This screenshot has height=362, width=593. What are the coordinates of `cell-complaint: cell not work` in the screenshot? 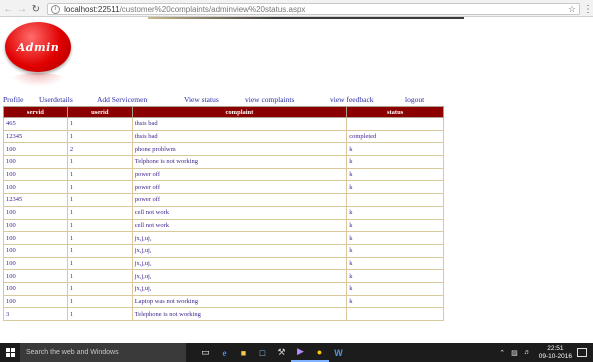 It's located at (239, 225).